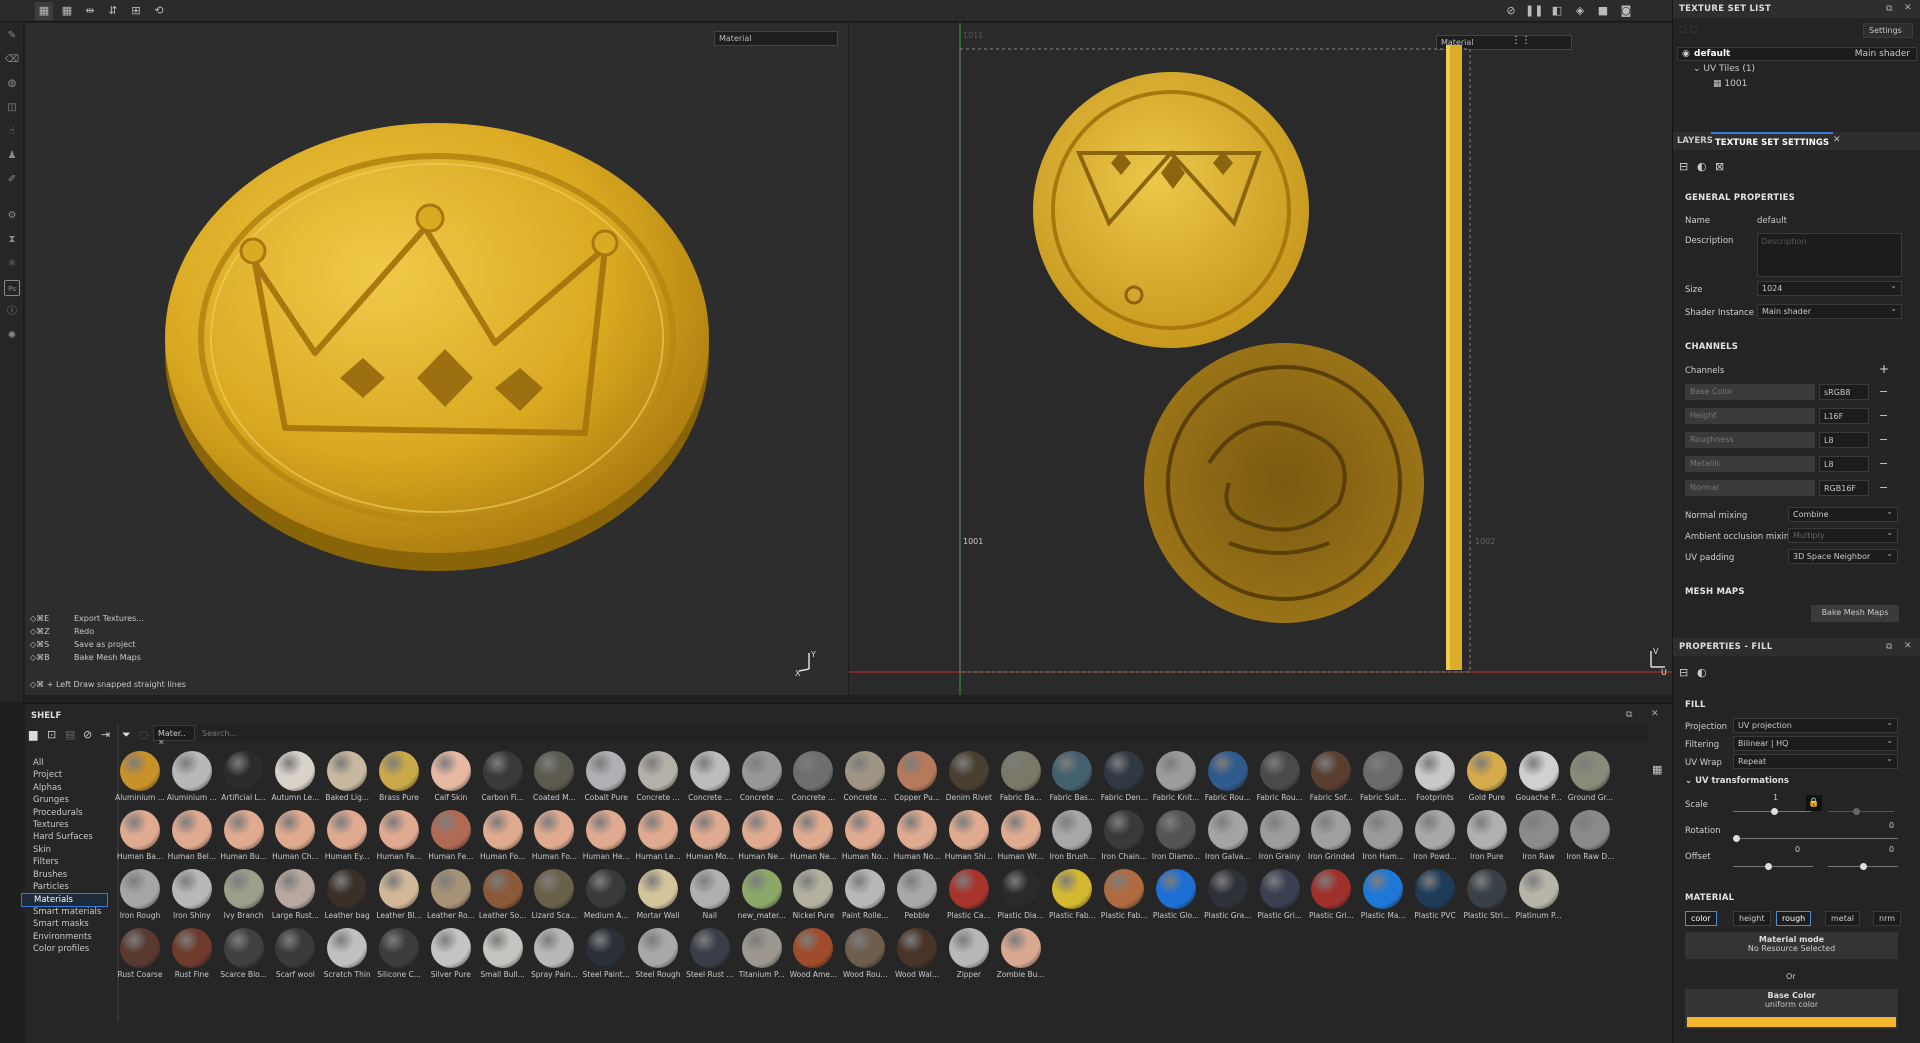 Image resolution: width=1920 pixels, height=1043 pixels. What do you see at coordinates (140, 956) in the screenshot?
I see `material-thumbnail: Rust Coarse` at bounding box center [140, 956].